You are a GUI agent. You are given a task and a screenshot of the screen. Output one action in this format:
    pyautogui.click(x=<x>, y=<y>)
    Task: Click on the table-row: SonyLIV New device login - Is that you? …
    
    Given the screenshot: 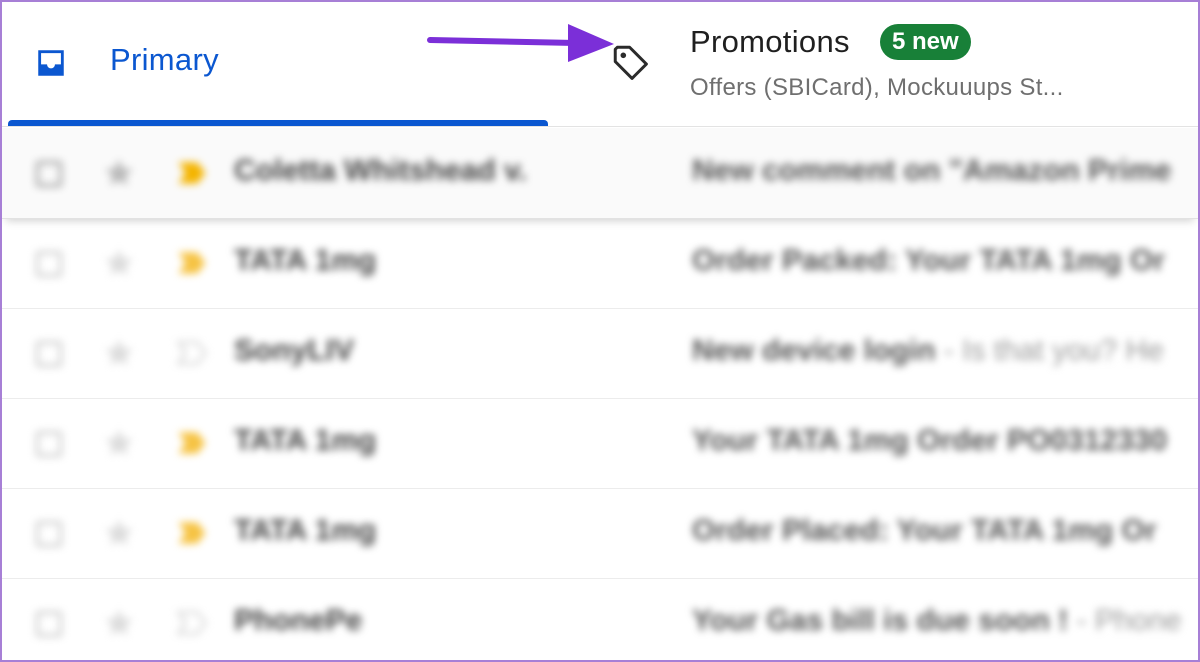 What is the action you would take?
    pyautogui.click(x=600, y=353)
    